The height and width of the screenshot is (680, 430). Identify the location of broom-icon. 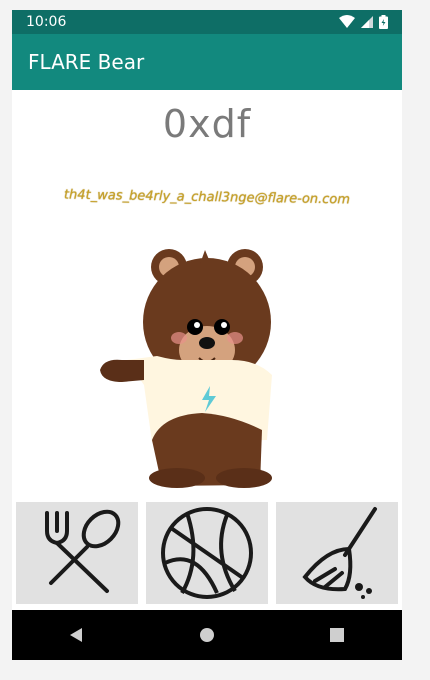
(339, 553).